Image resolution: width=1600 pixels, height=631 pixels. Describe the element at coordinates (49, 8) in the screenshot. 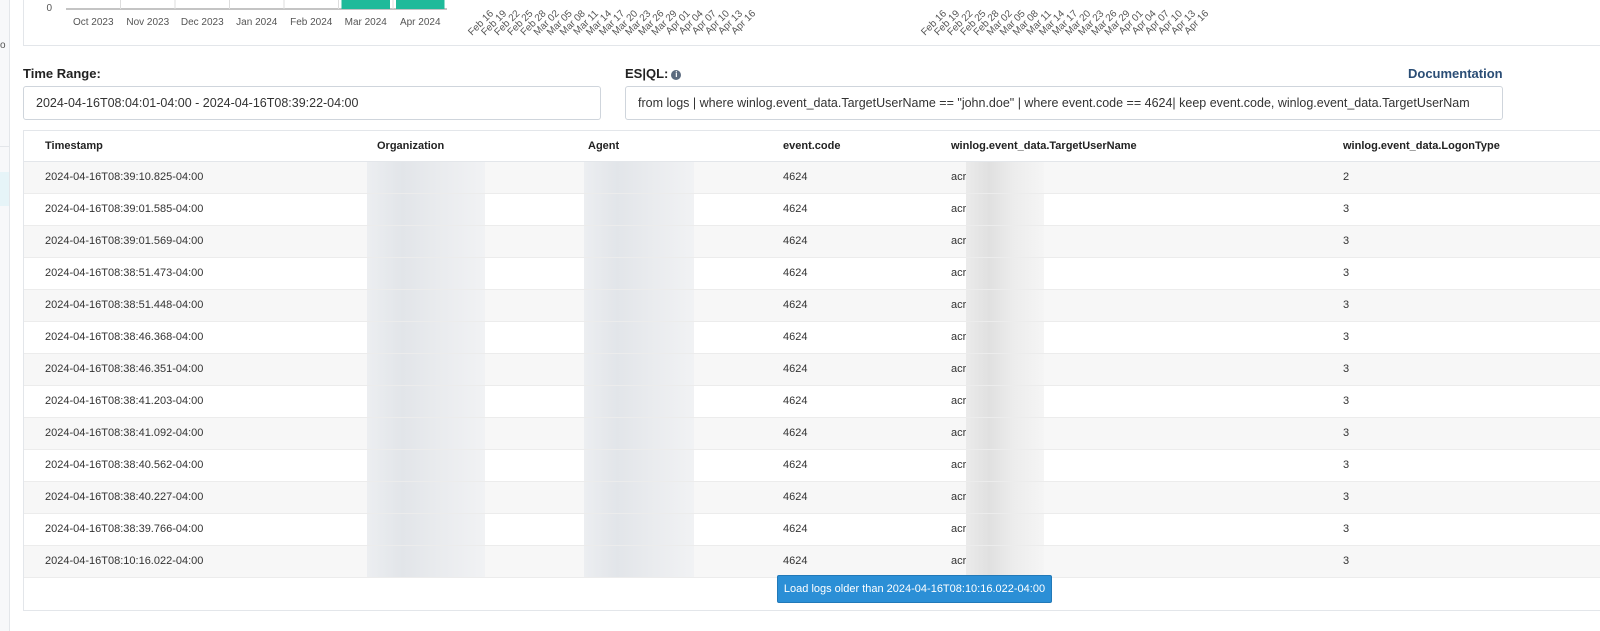

I see `y-axis-zero-label: 0` at that location.